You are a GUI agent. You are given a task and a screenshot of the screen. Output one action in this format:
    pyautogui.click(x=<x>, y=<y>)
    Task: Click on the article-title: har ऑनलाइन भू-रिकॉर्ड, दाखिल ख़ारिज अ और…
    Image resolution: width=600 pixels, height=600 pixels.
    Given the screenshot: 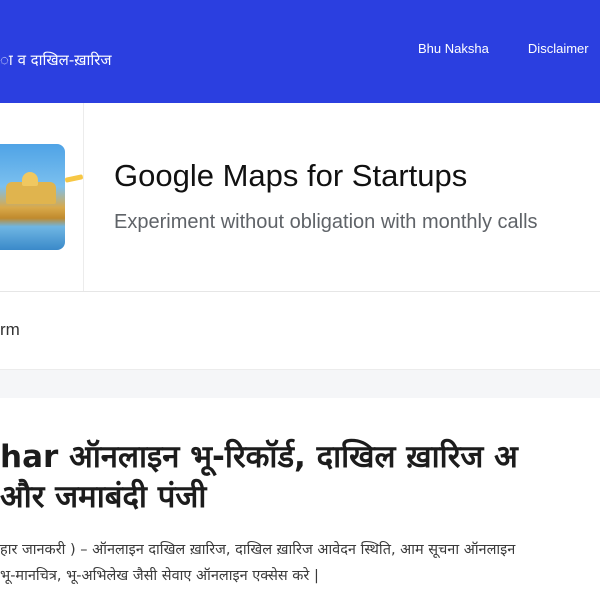 What is the action you would take?
    pyautogui.click(x=300, y=477)
    